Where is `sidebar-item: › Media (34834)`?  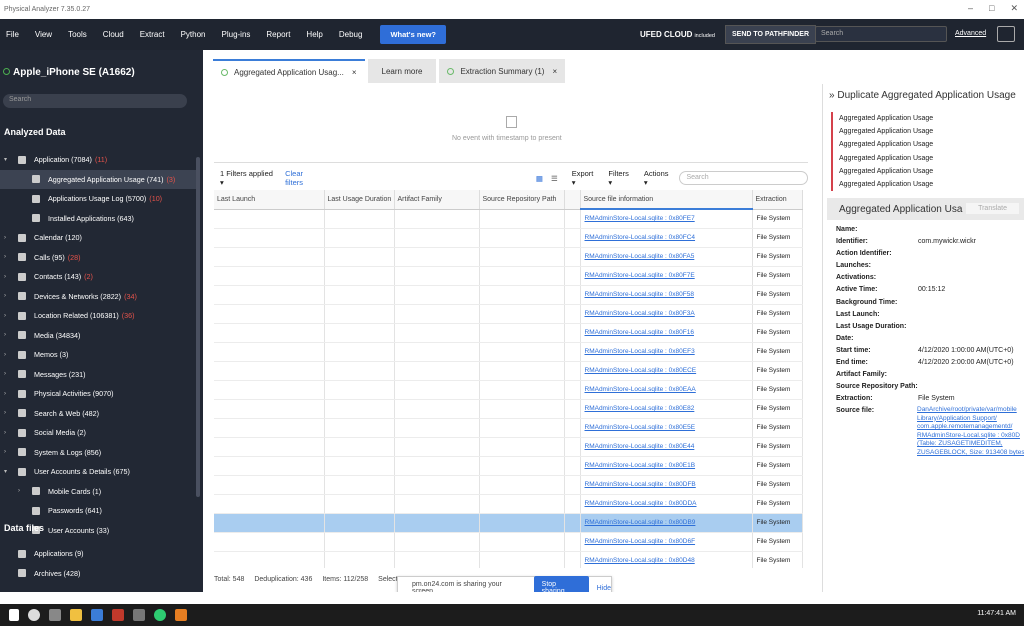
sidebar-item: › Media (34834) is located at coordinates (100, 336).